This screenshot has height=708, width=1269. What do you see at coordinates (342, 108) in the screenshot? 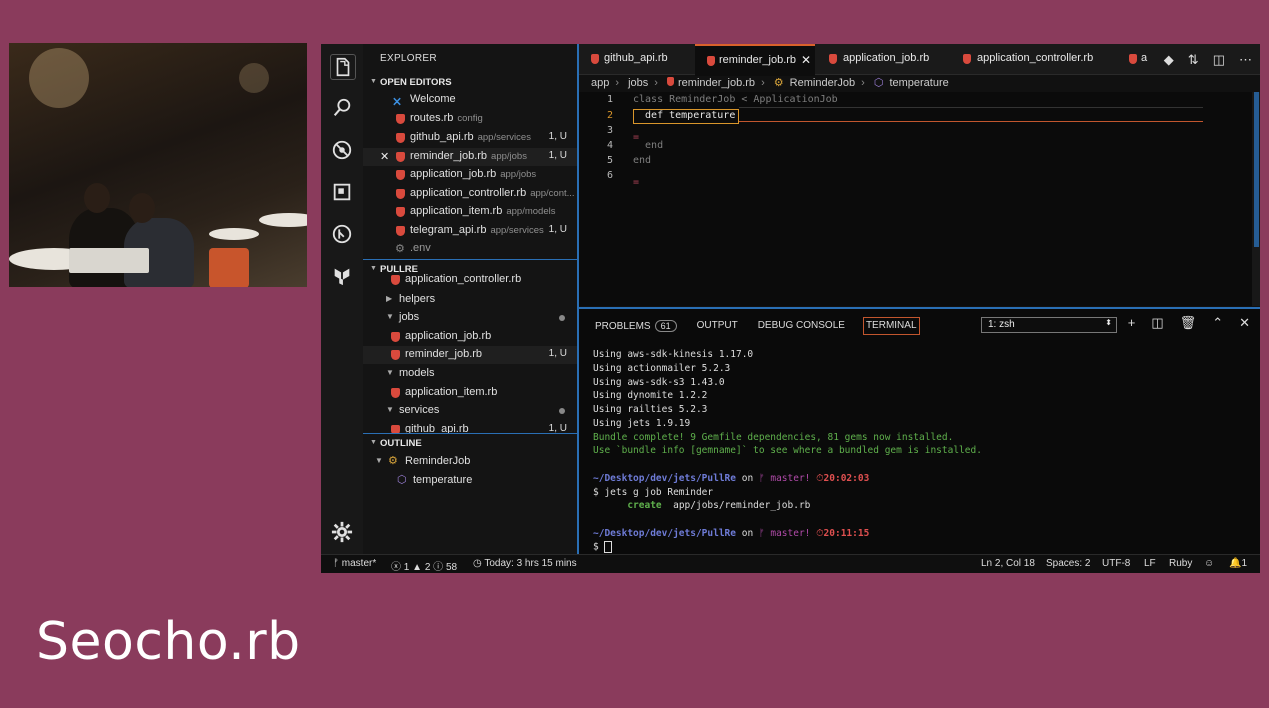
I see `search-icon` at bounding box center [342, 108].